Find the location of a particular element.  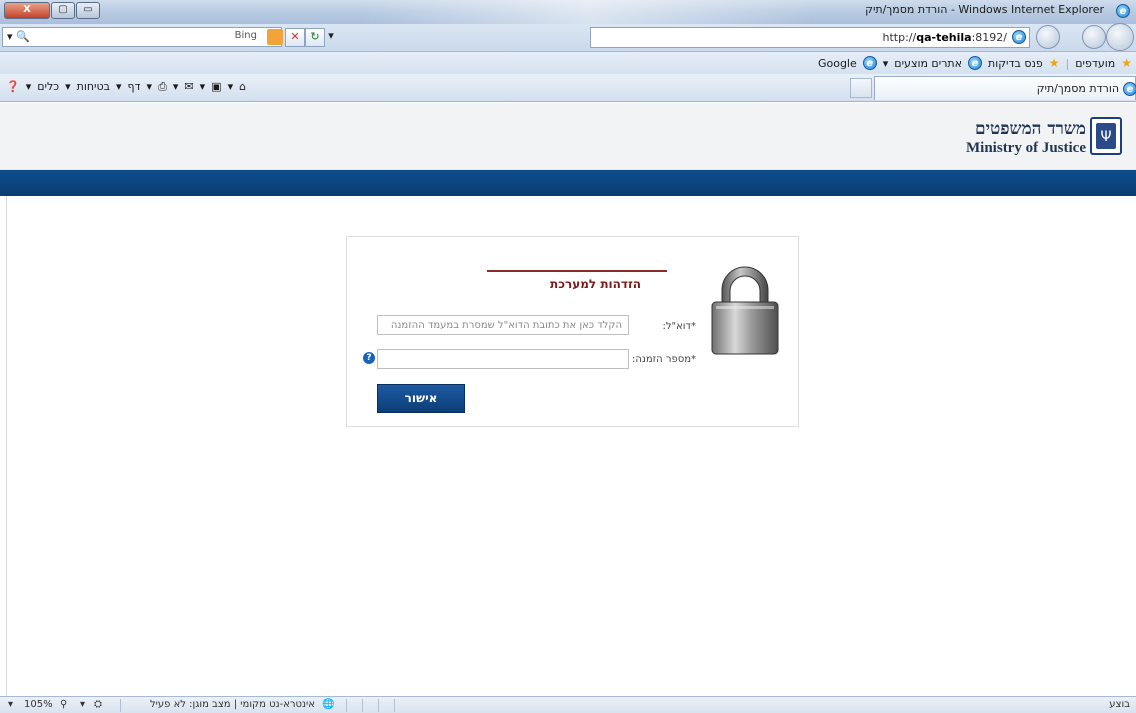

fav-item-1: אתרים מוצעים is located at coordinates (928, 63).